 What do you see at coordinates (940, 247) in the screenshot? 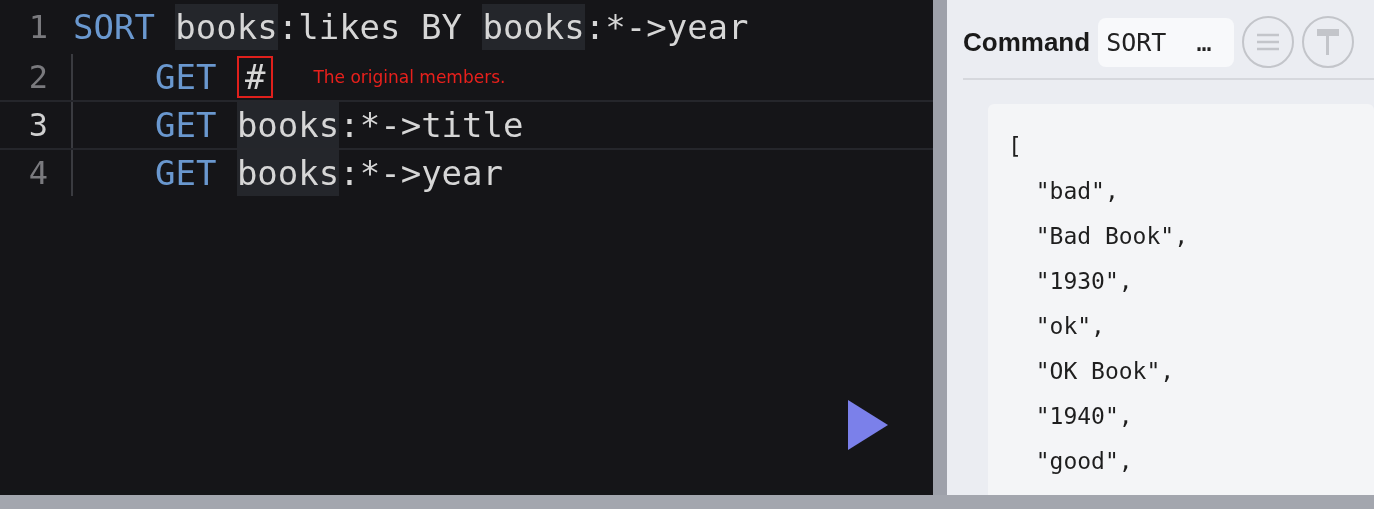
I see `splitter-bar` at bounding box center [940, 247].